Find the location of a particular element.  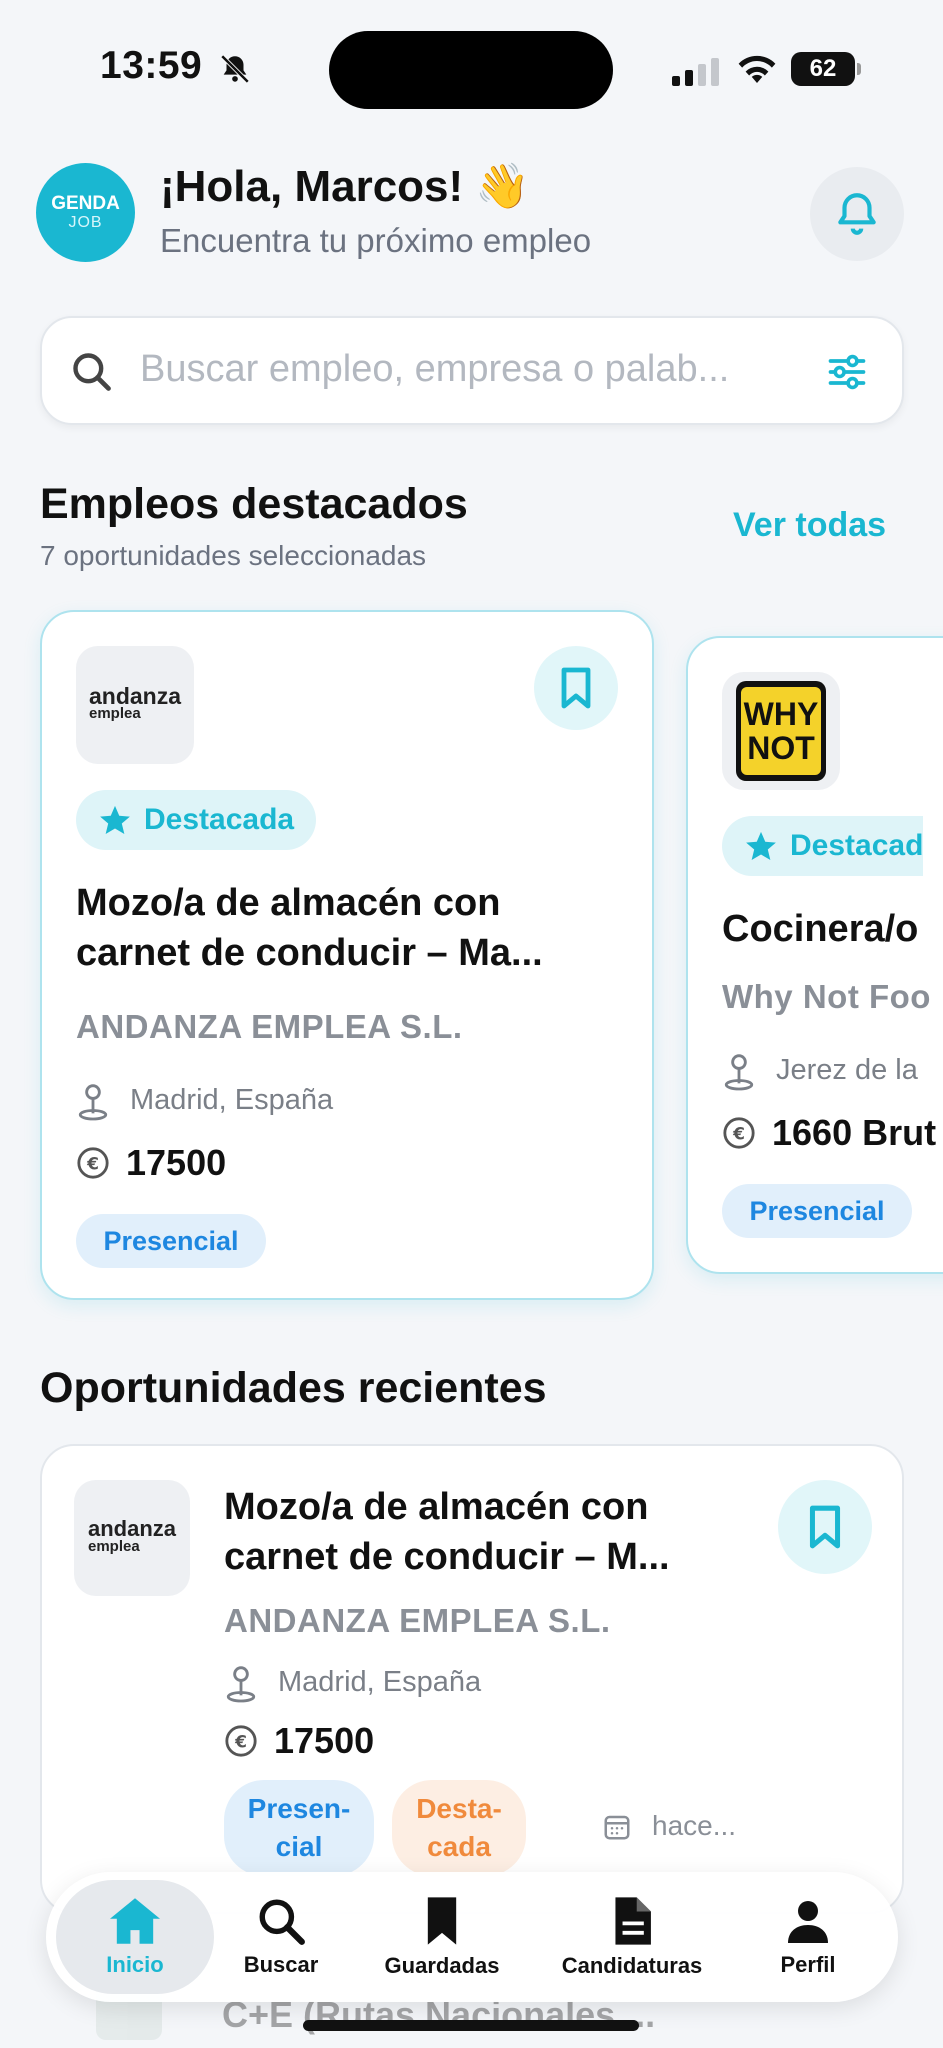

tab-home: Inicio is located at coordinates (135, 1937).